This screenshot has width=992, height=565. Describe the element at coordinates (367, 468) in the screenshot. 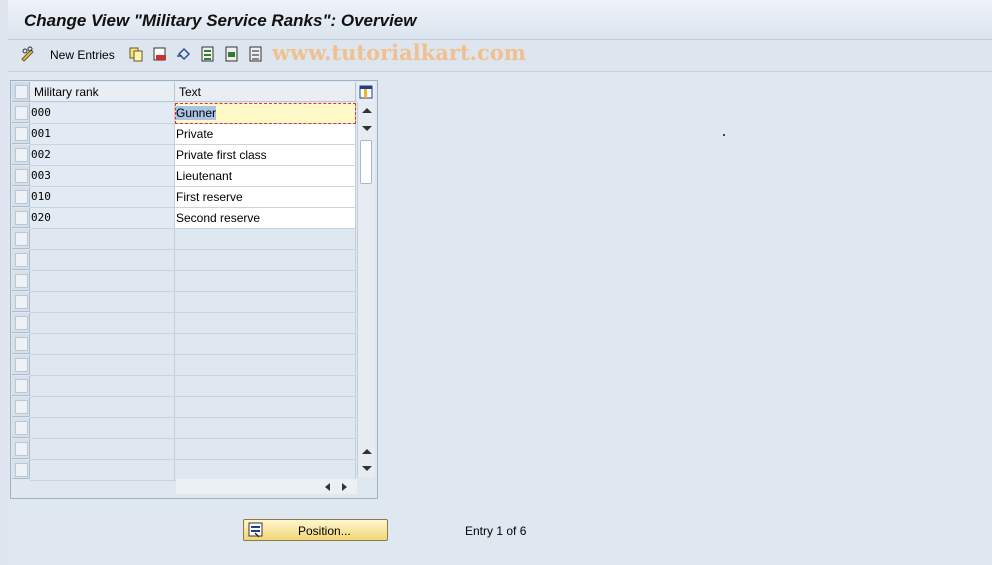

I see `page-down-icon` at that location.